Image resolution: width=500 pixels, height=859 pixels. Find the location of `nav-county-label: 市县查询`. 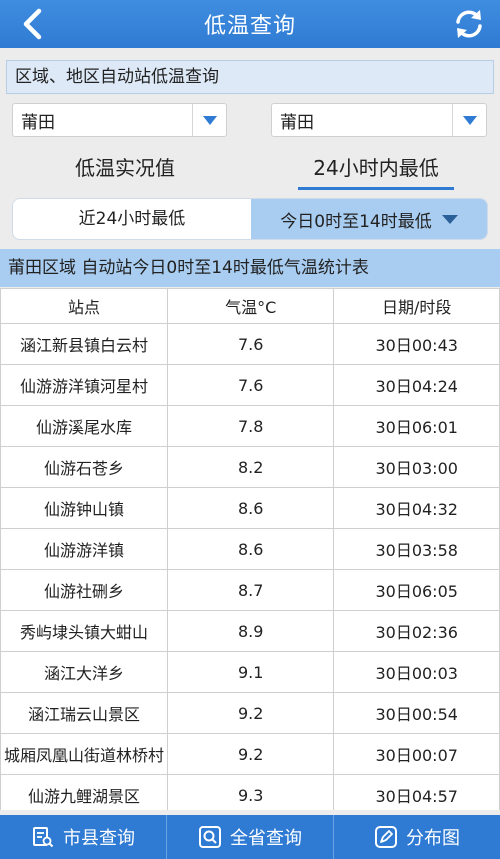

nav-county-label: 市县查询 is located at coordinates (99, 838).